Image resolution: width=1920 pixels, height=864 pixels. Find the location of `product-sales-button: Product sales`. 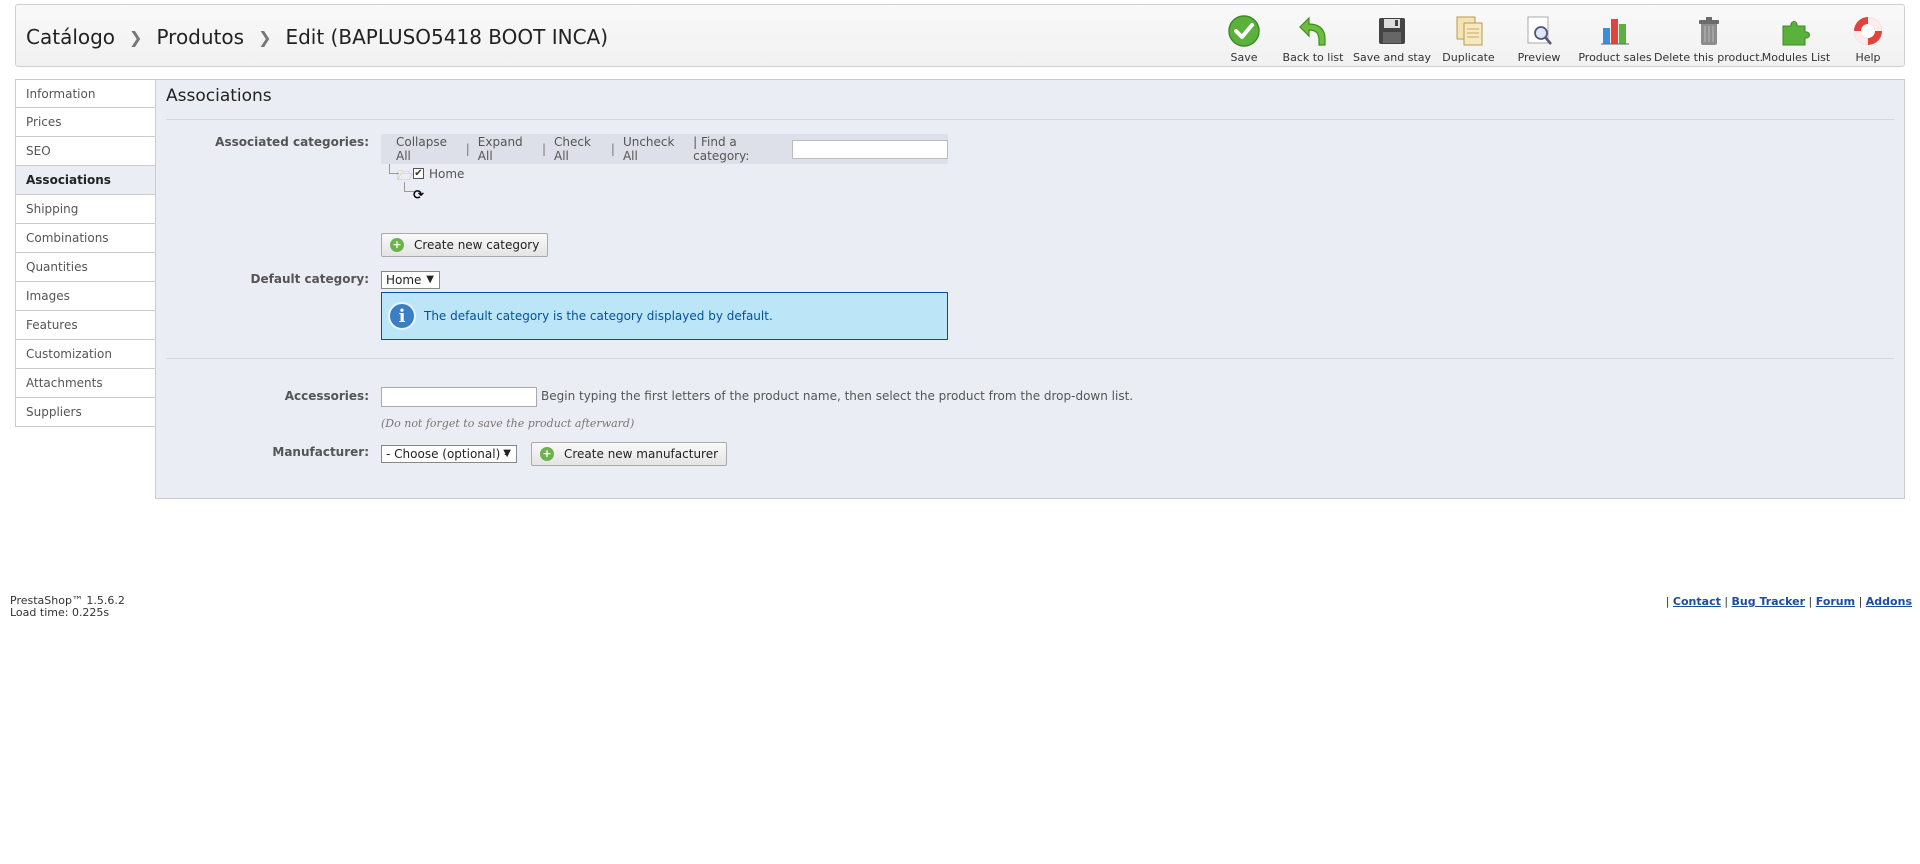

product-sales-button: Product sales is located at coordinates (1615, 36).